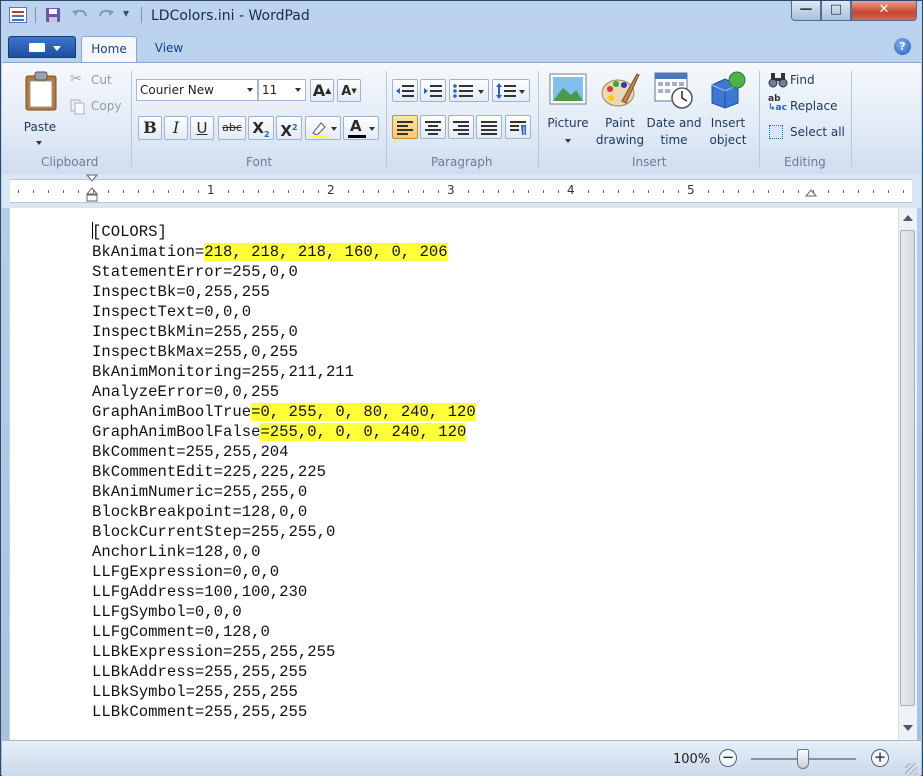  What do you see at coordinates (199, 492) in the screenshot?
I see `document-line: BkAnimNumeric=255,255,0` at bounding box center [199, 492].